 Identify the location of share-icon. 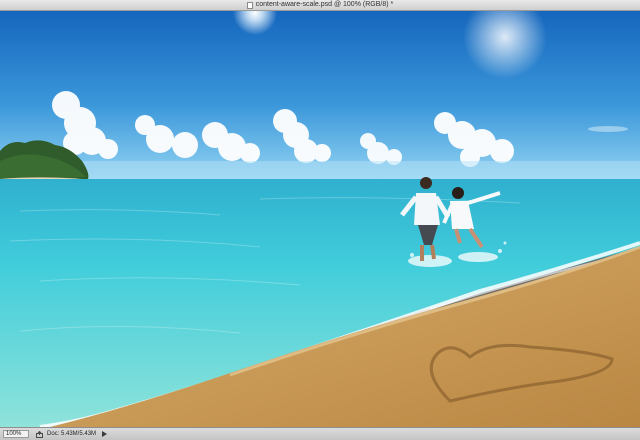
(39, 434).